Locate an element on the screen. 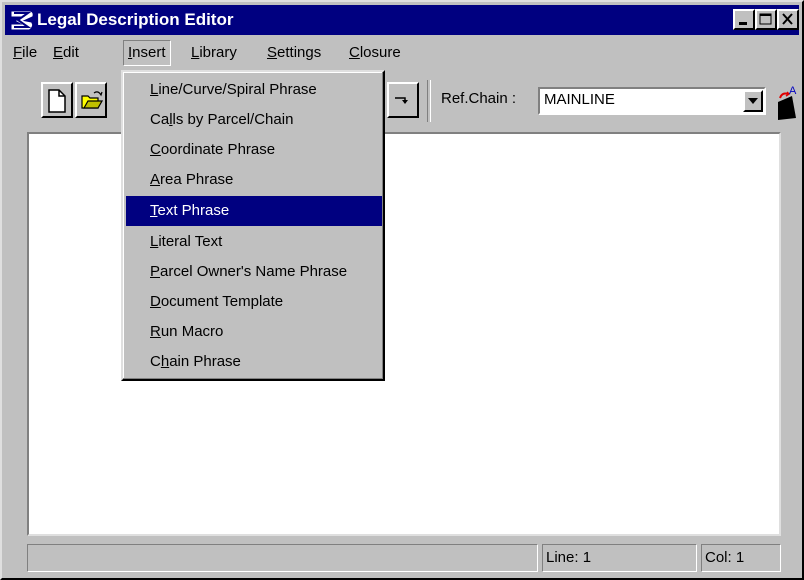  new-document-button is located at coordinates (57, 100).